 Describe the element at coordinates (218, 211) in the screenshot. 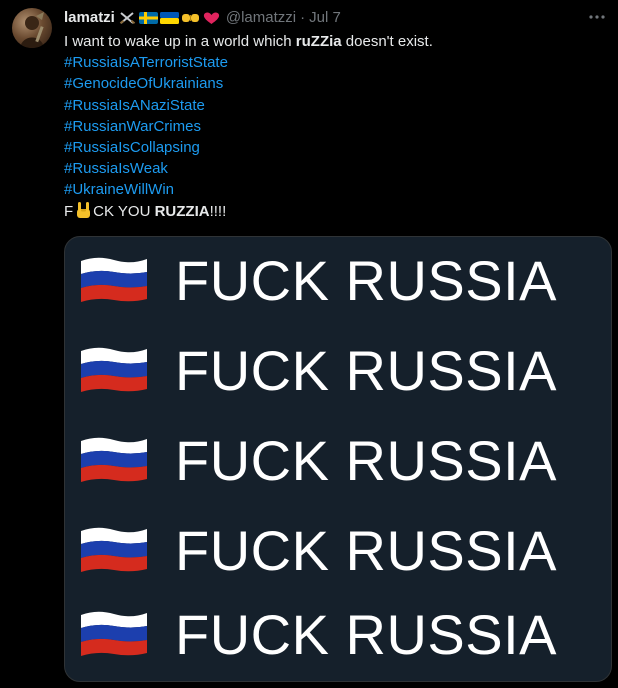

I see `text-segment: !!!!` at that location.